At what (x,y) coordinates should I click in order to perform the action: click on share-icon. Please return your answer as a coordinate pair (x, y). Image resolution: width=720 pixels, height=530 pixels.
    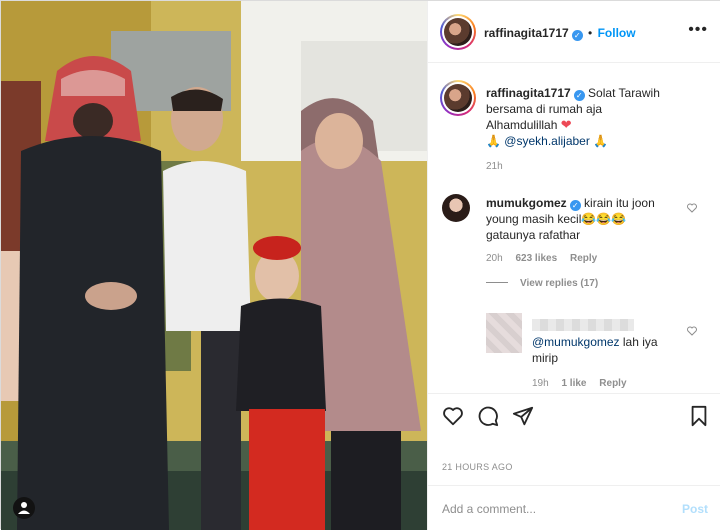
    Looking at the image, I should click on (523, 416).